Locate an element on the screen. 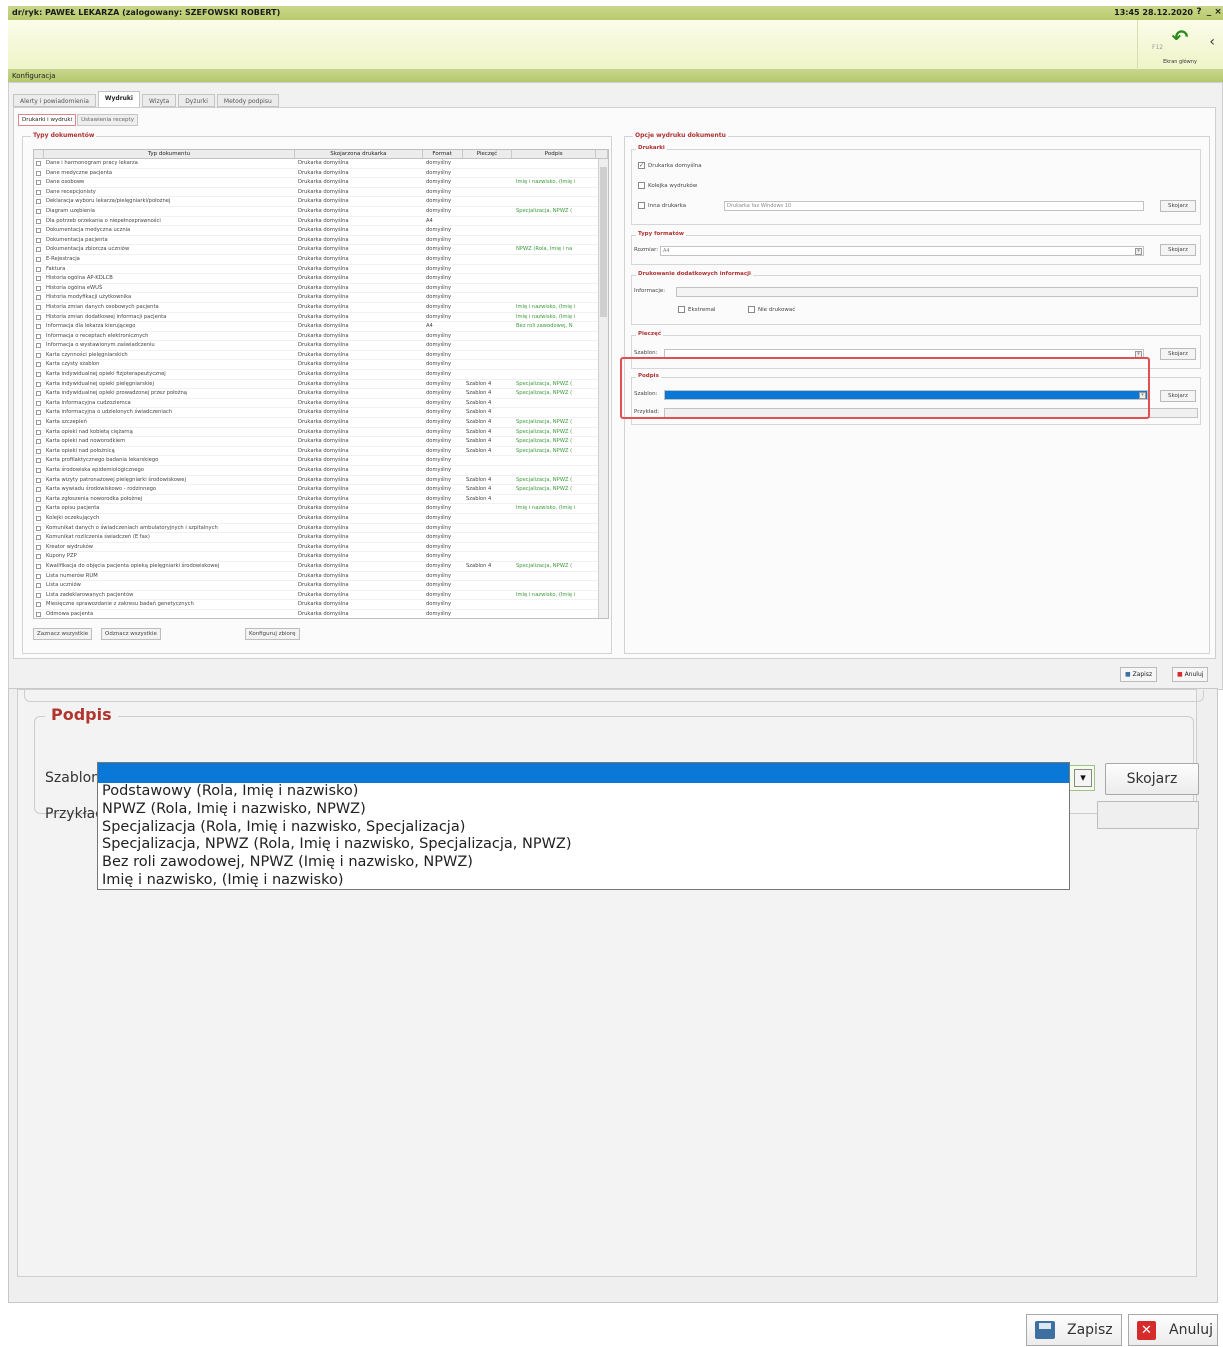  stamp-associate-button: Skojarz is located at coordinates (1178, 354).